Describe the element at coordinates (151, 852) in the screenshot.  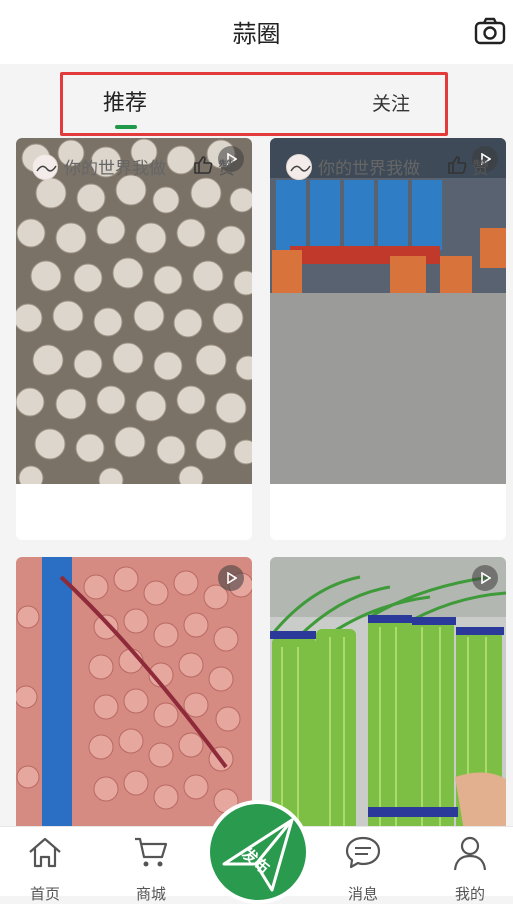
I see `cart-icon` at that location.